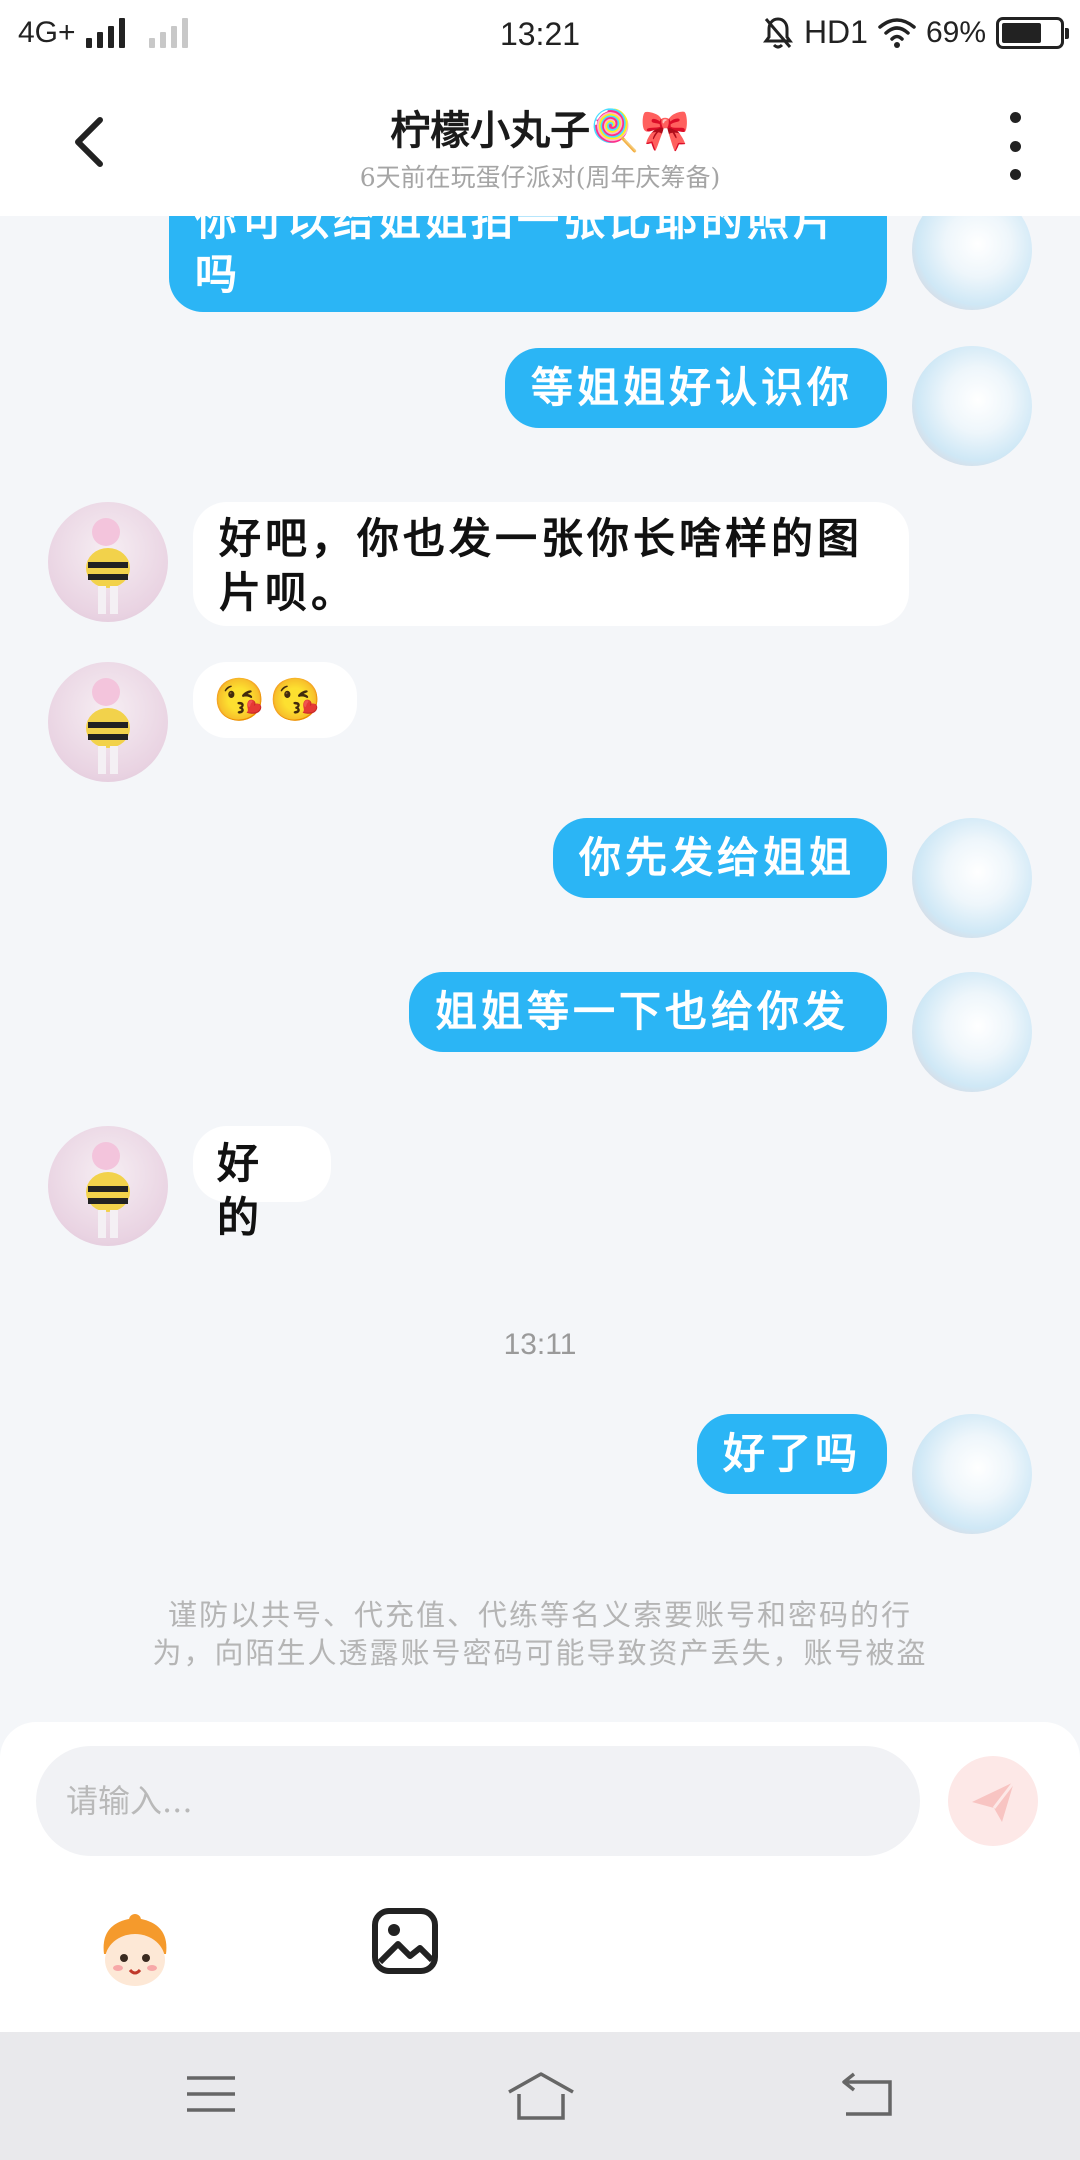 This screenshot has height=2160, width=1080. I want to click on chat-header: 柠檬小丸子🍭🎀 6天前在玩蛋仔派对(周年庆筹备), so click(540, 144).